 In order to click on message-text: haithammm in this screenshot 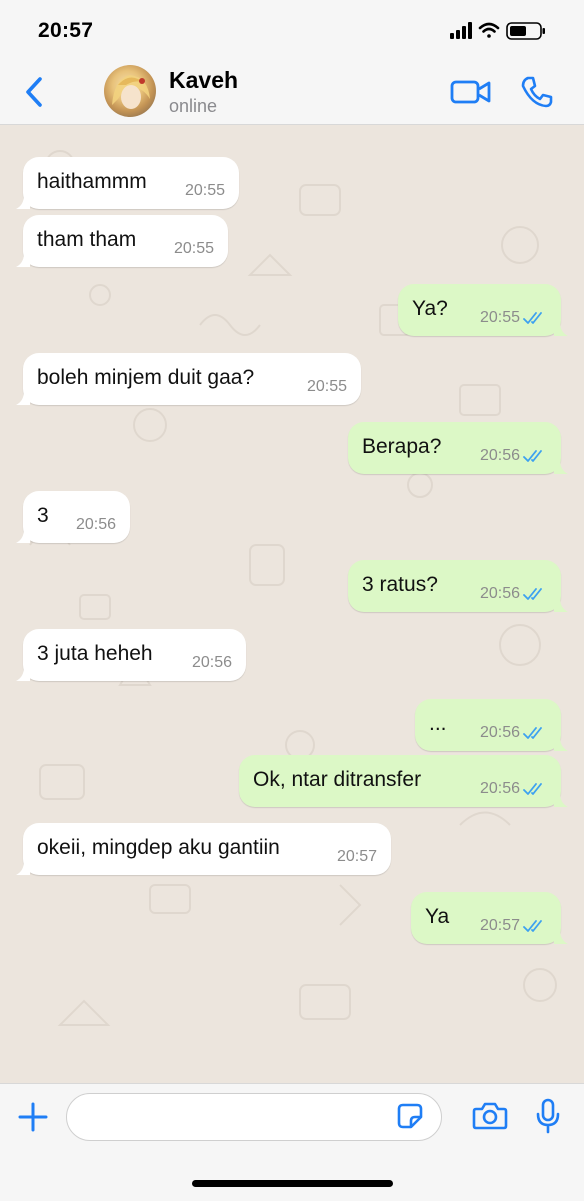, I will do `click(92, 181)`.